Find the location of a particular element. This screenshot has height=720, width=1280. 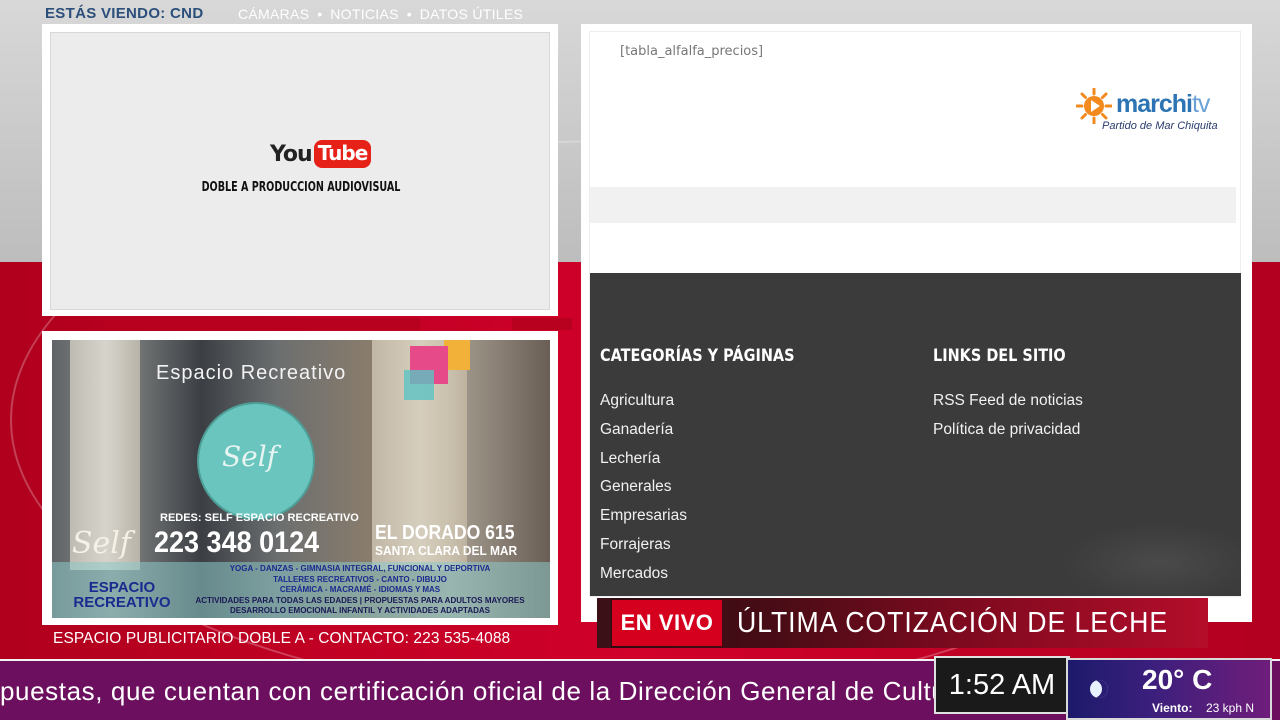

categories-title: CATEGORÍAS Y PÁGINAS is located at coordinates (697, 356).